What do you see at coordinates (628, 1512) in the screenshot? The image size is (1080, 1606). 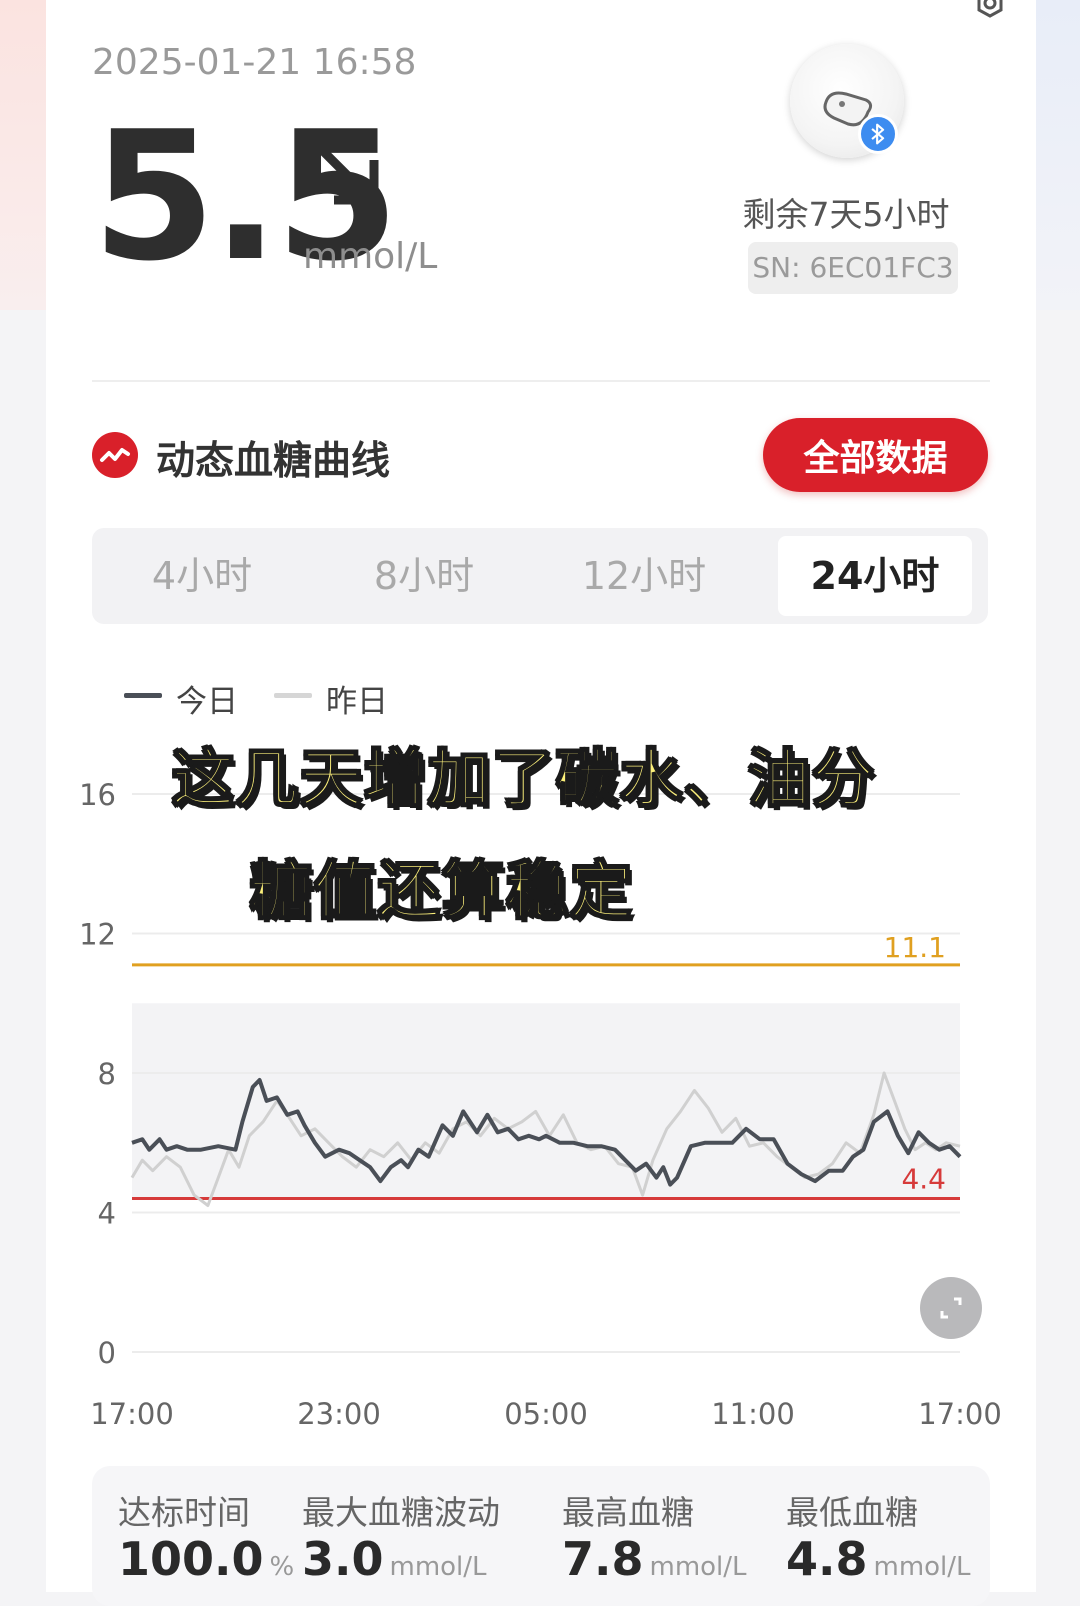 I see `stat-label-max-glucose: 最高血糖` at bounding box center [628, 1512].